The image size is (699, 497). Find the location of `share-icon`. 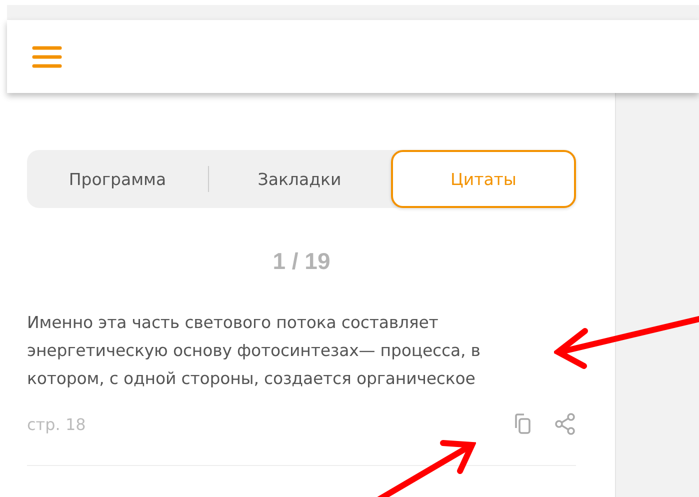

share-icon is located at coordinates (565, 424).